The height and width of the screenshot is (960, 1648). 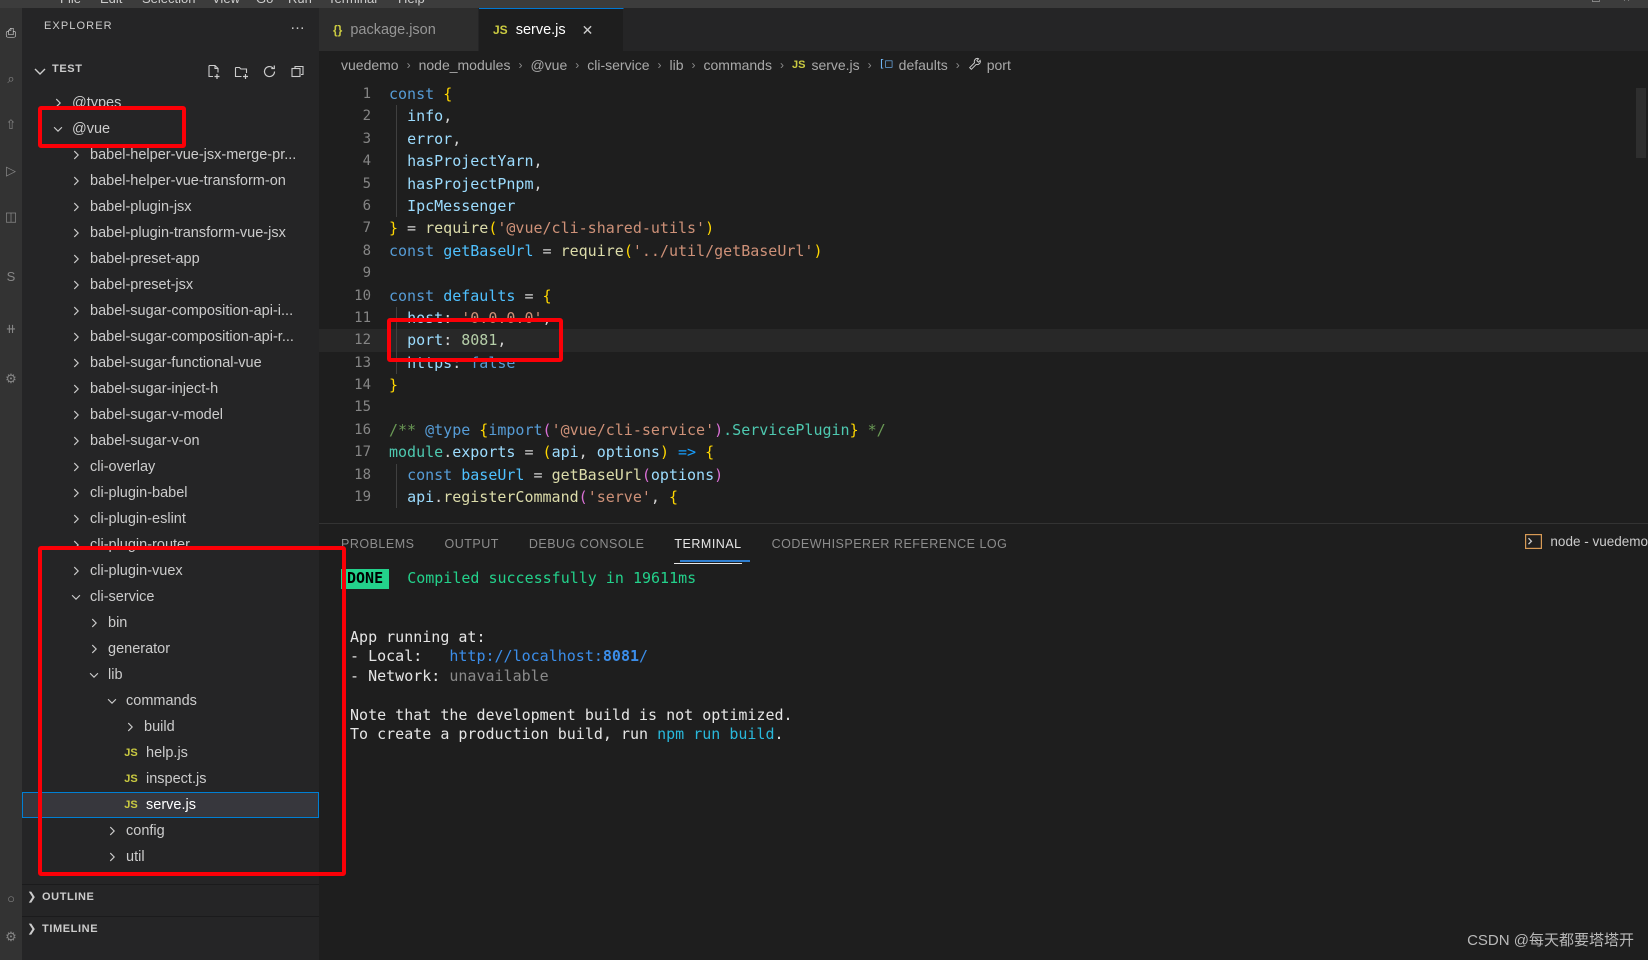 What do you see at coordinates (170, 857) in the screenshot?
I see `tree-item-util: util` at bounding box center [170, 857].